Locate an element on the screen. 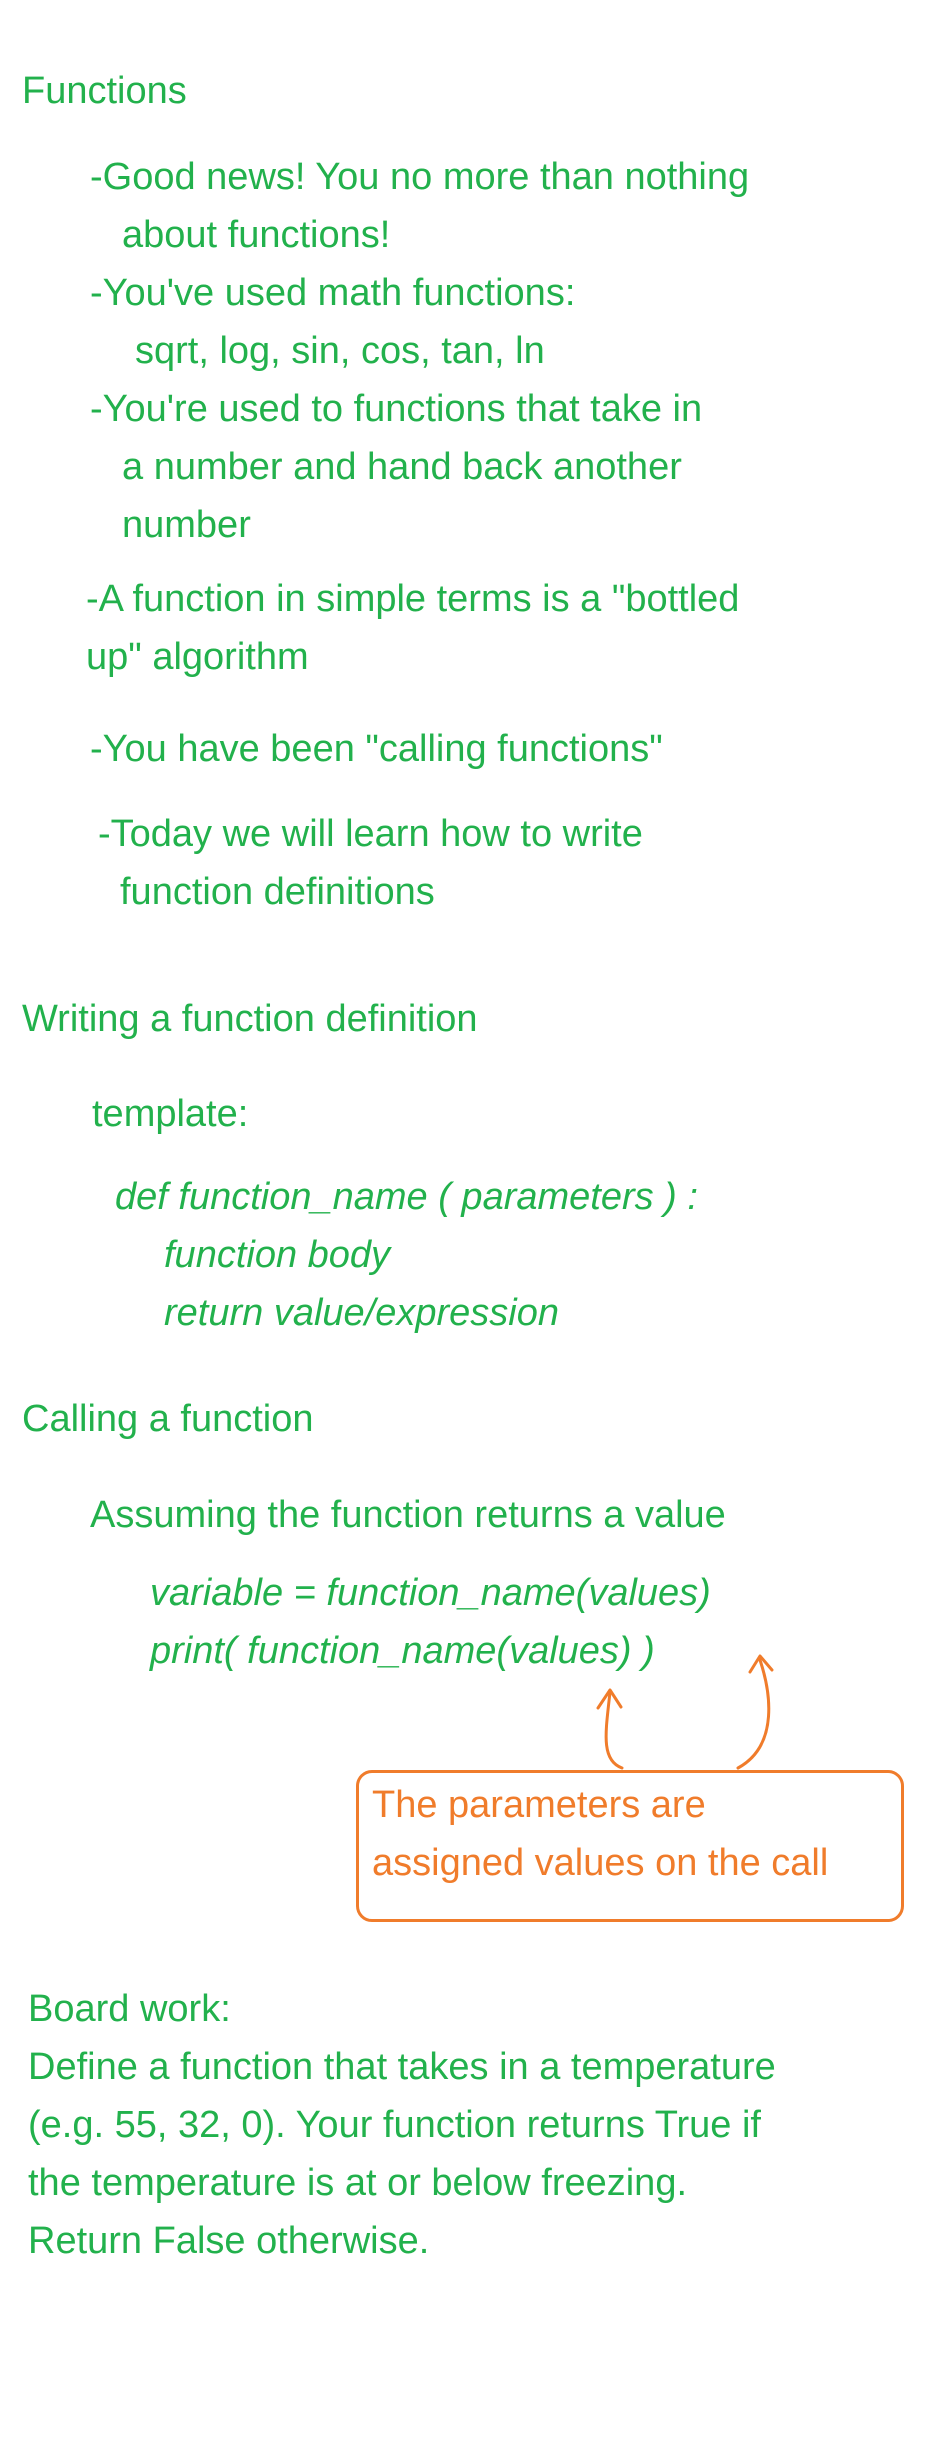 This screenshot has height=2452, width=928. board-work-line: the temperature is at or below freezing. is located at coordinates (358, 2183).